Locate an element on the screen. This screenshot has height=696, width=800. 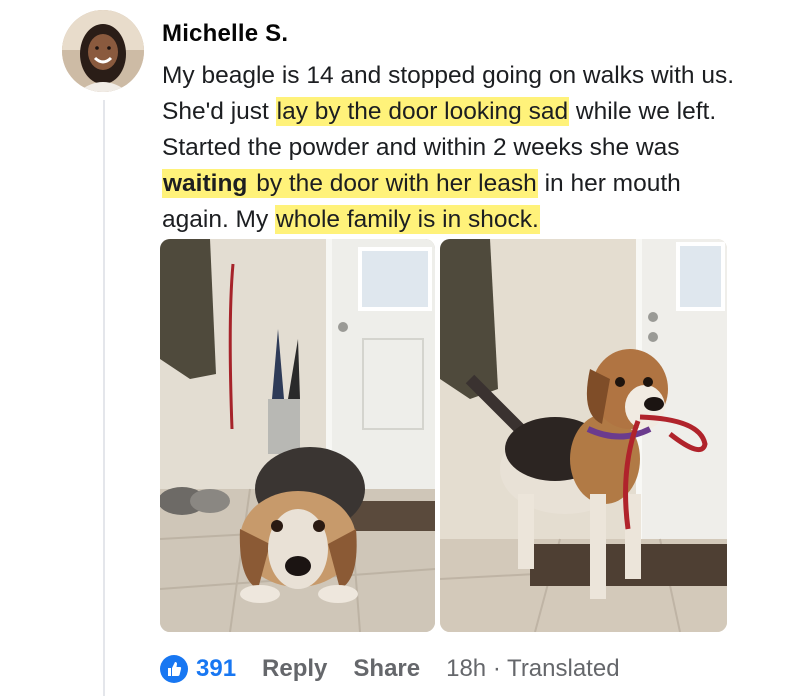
avatar is located at coordinates (103, 51).